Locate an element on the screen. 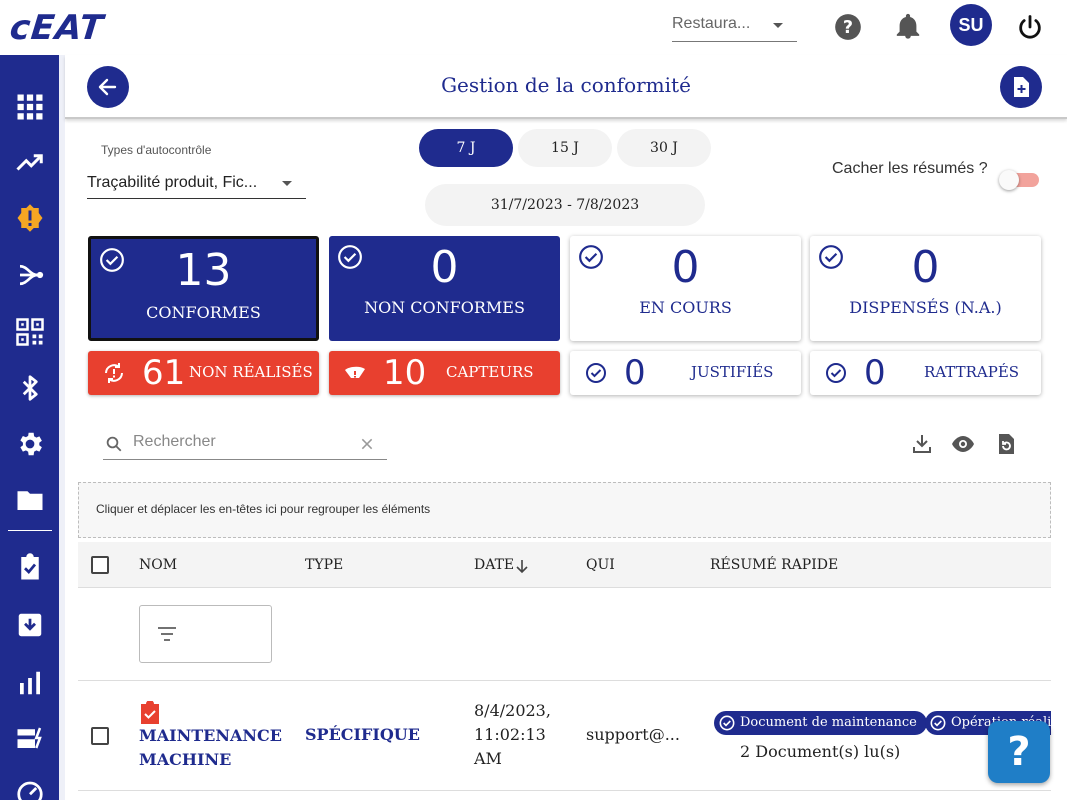  top-bar: cEAT Restaura... ? SU is located at coordinates (533, 27).